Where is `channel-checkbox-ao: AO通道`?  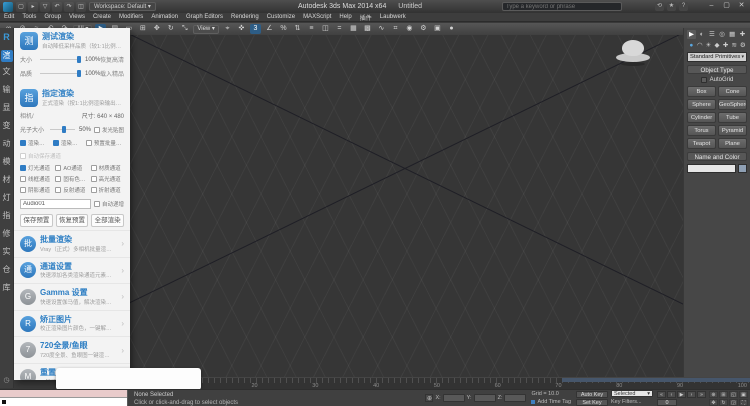
channel-checkbox-ao: AO通道 is located at coordinates (71, 168).